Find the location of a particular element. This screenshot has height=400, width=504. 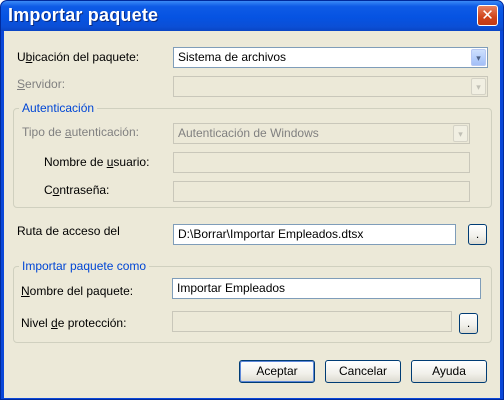

username-label: Nombre de usuario: is located at coordinates (97, 162).